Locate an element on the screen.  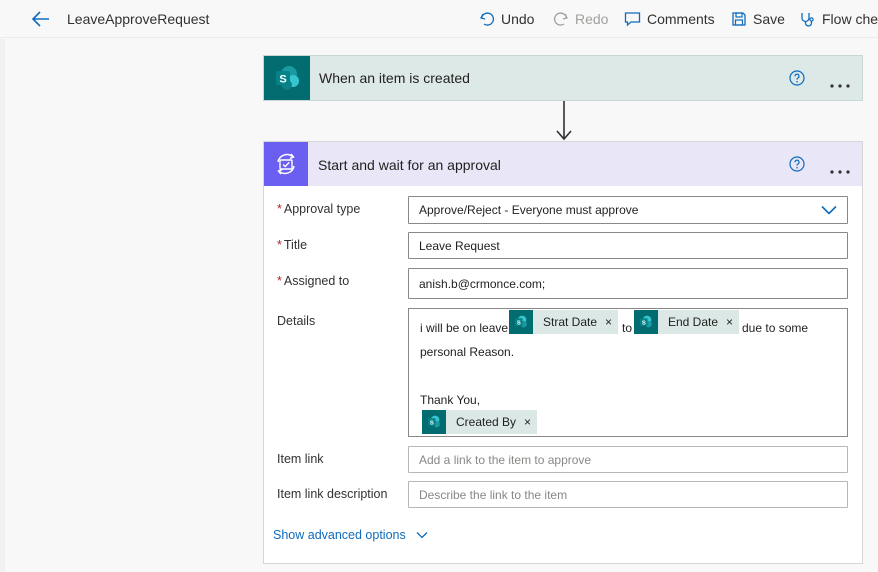
item-link-description-label: Item link description is located at coordinates (332, 494).